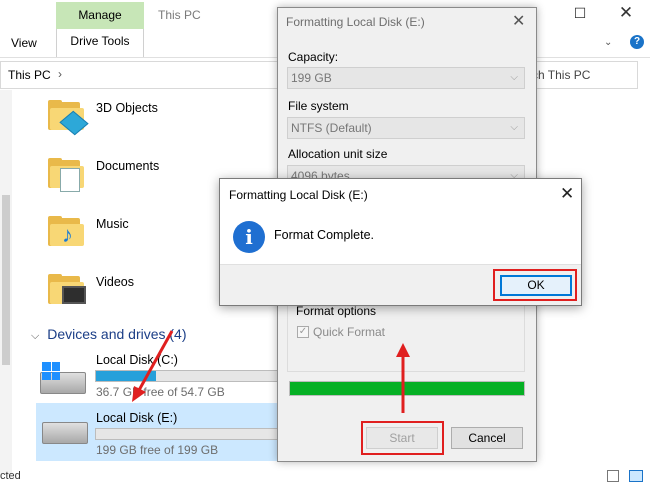 Image resolution: width=650 pixels, height=486 pixels. Describe the element at coordinates (271, 371) in the screenshot. I see `annotation-arrows` at that location.